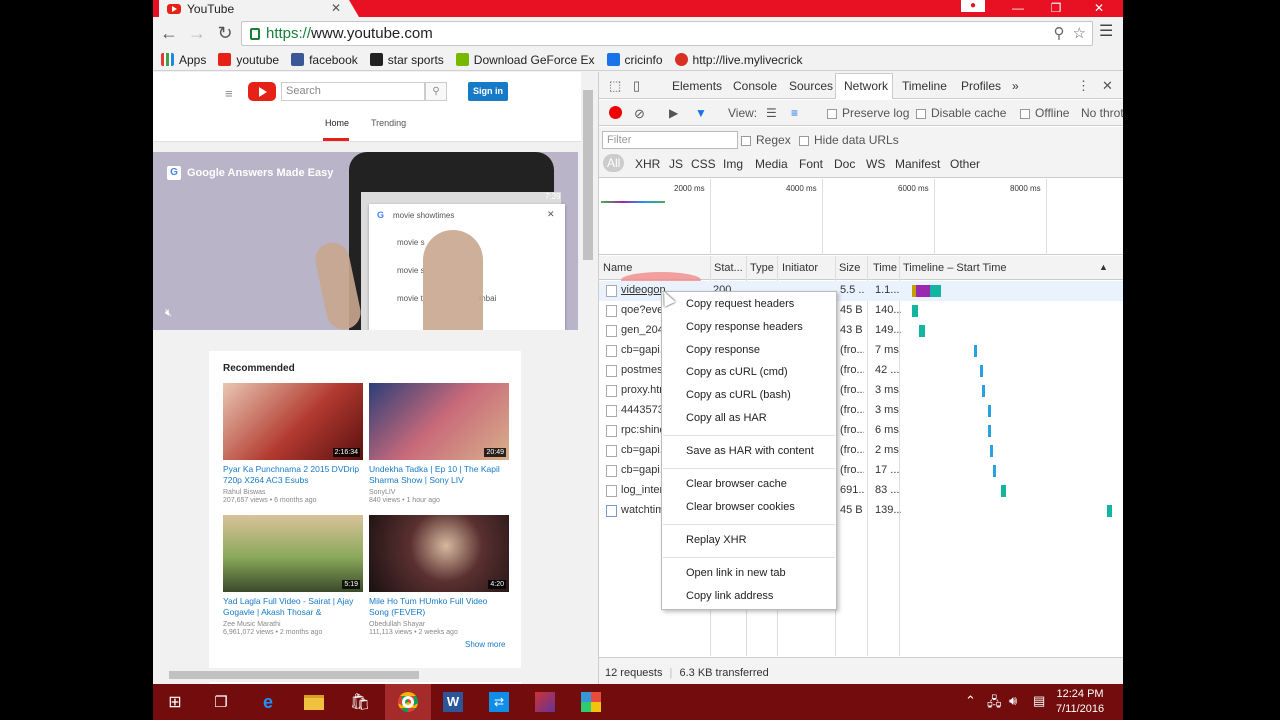 This screenshot has width=1280, height=720. What do you see at coordinates (844, 164) in the screenshot?
I see `filter-doc: Doc` at bounding box center [844, 164].